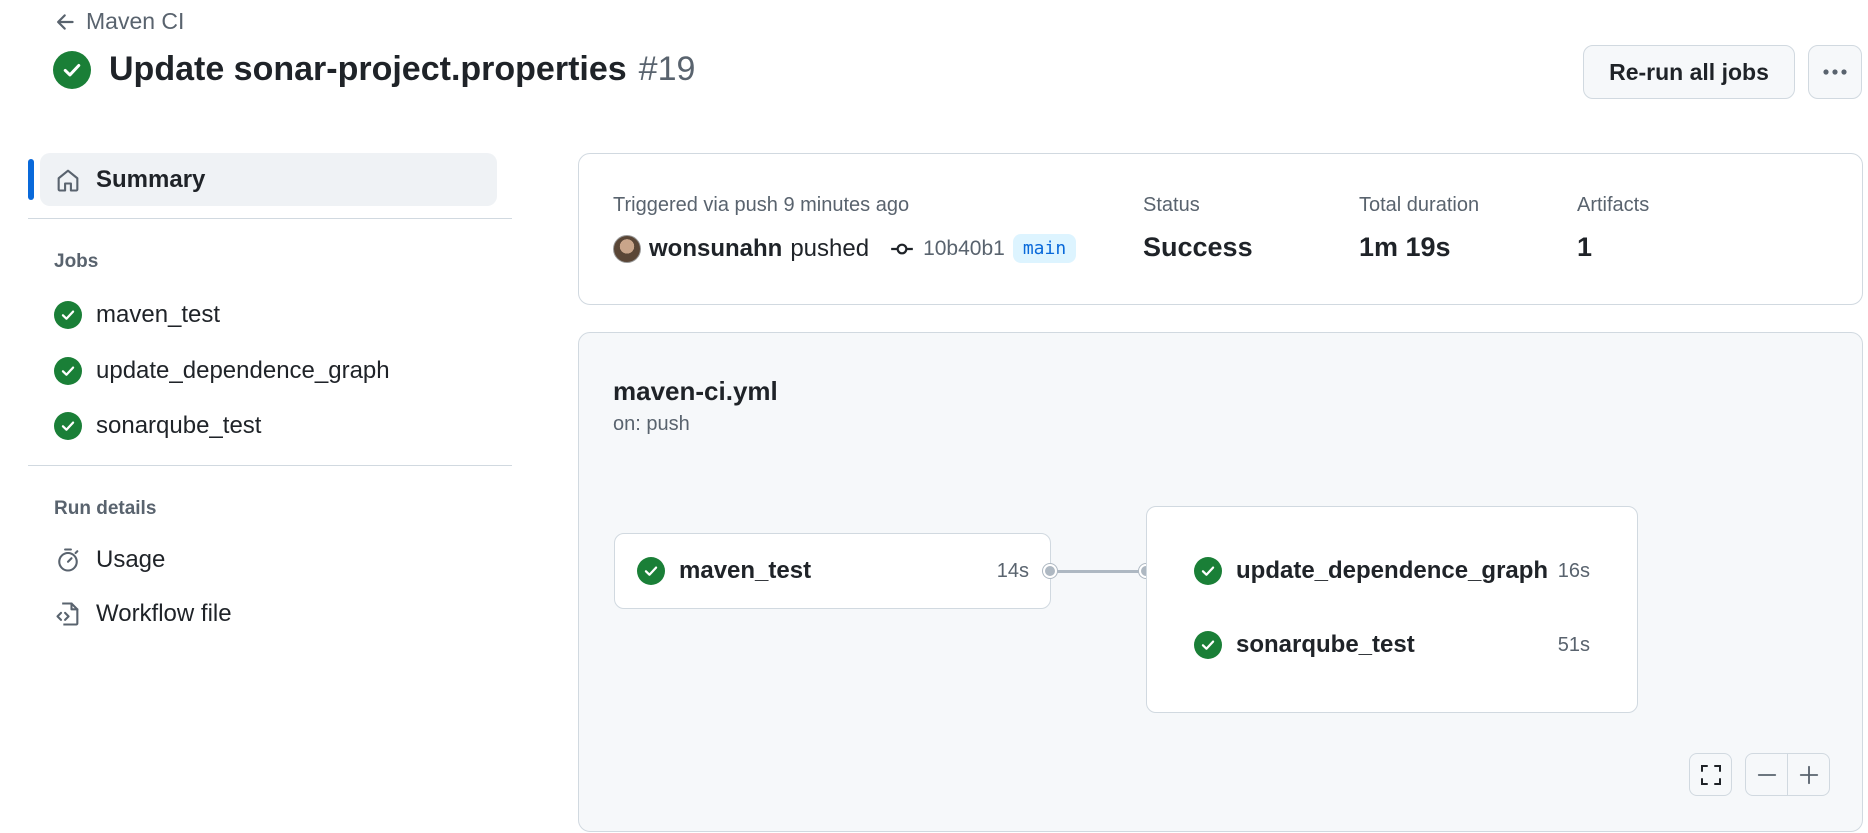  Describe the element at coordinates (158, 314) in the screenshot. I see `sidebar-job-label: maven_test` at that location.